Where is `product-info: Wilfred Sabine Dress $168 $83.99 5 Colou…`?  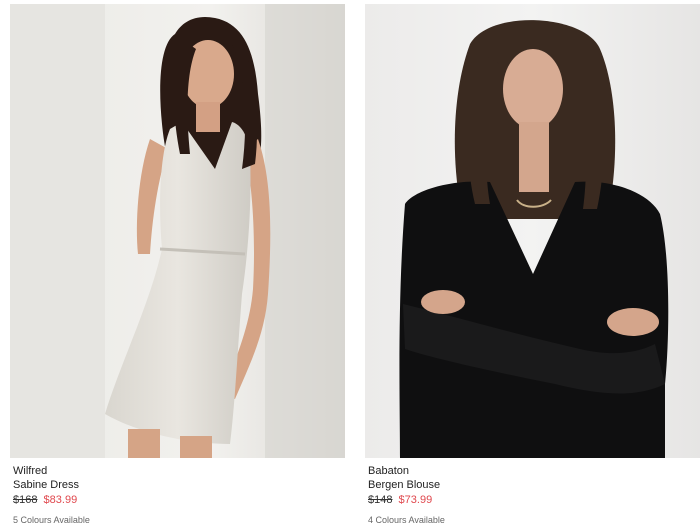
product-info: Wilfred Sabine Dress $168 $83.99 5 Colou… is located at coordinates (177, 492).